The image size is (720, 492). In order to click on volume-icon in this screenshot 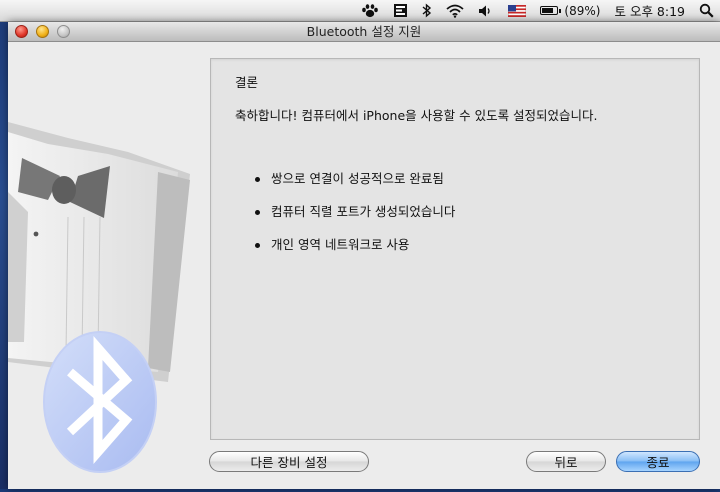, I will do `click(486, 11)`.